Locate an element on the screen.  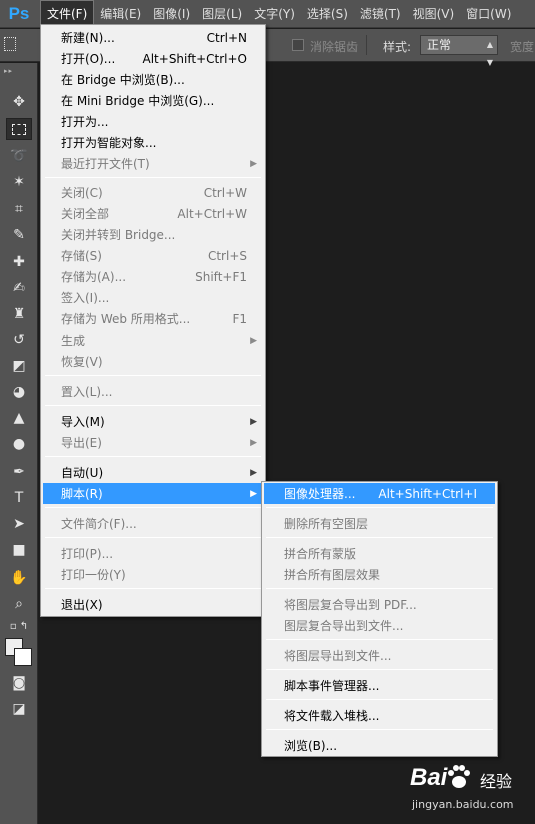
menu-item-import: 导入(M) ▶ is located at coordinates (153, 421).